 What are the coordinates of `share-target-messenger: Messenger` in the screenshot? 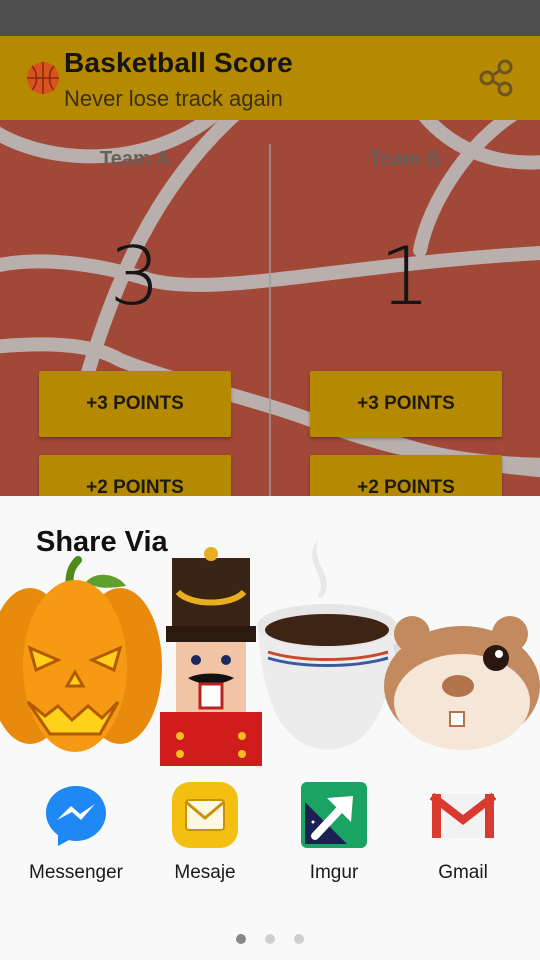 It's located at (76, 837).